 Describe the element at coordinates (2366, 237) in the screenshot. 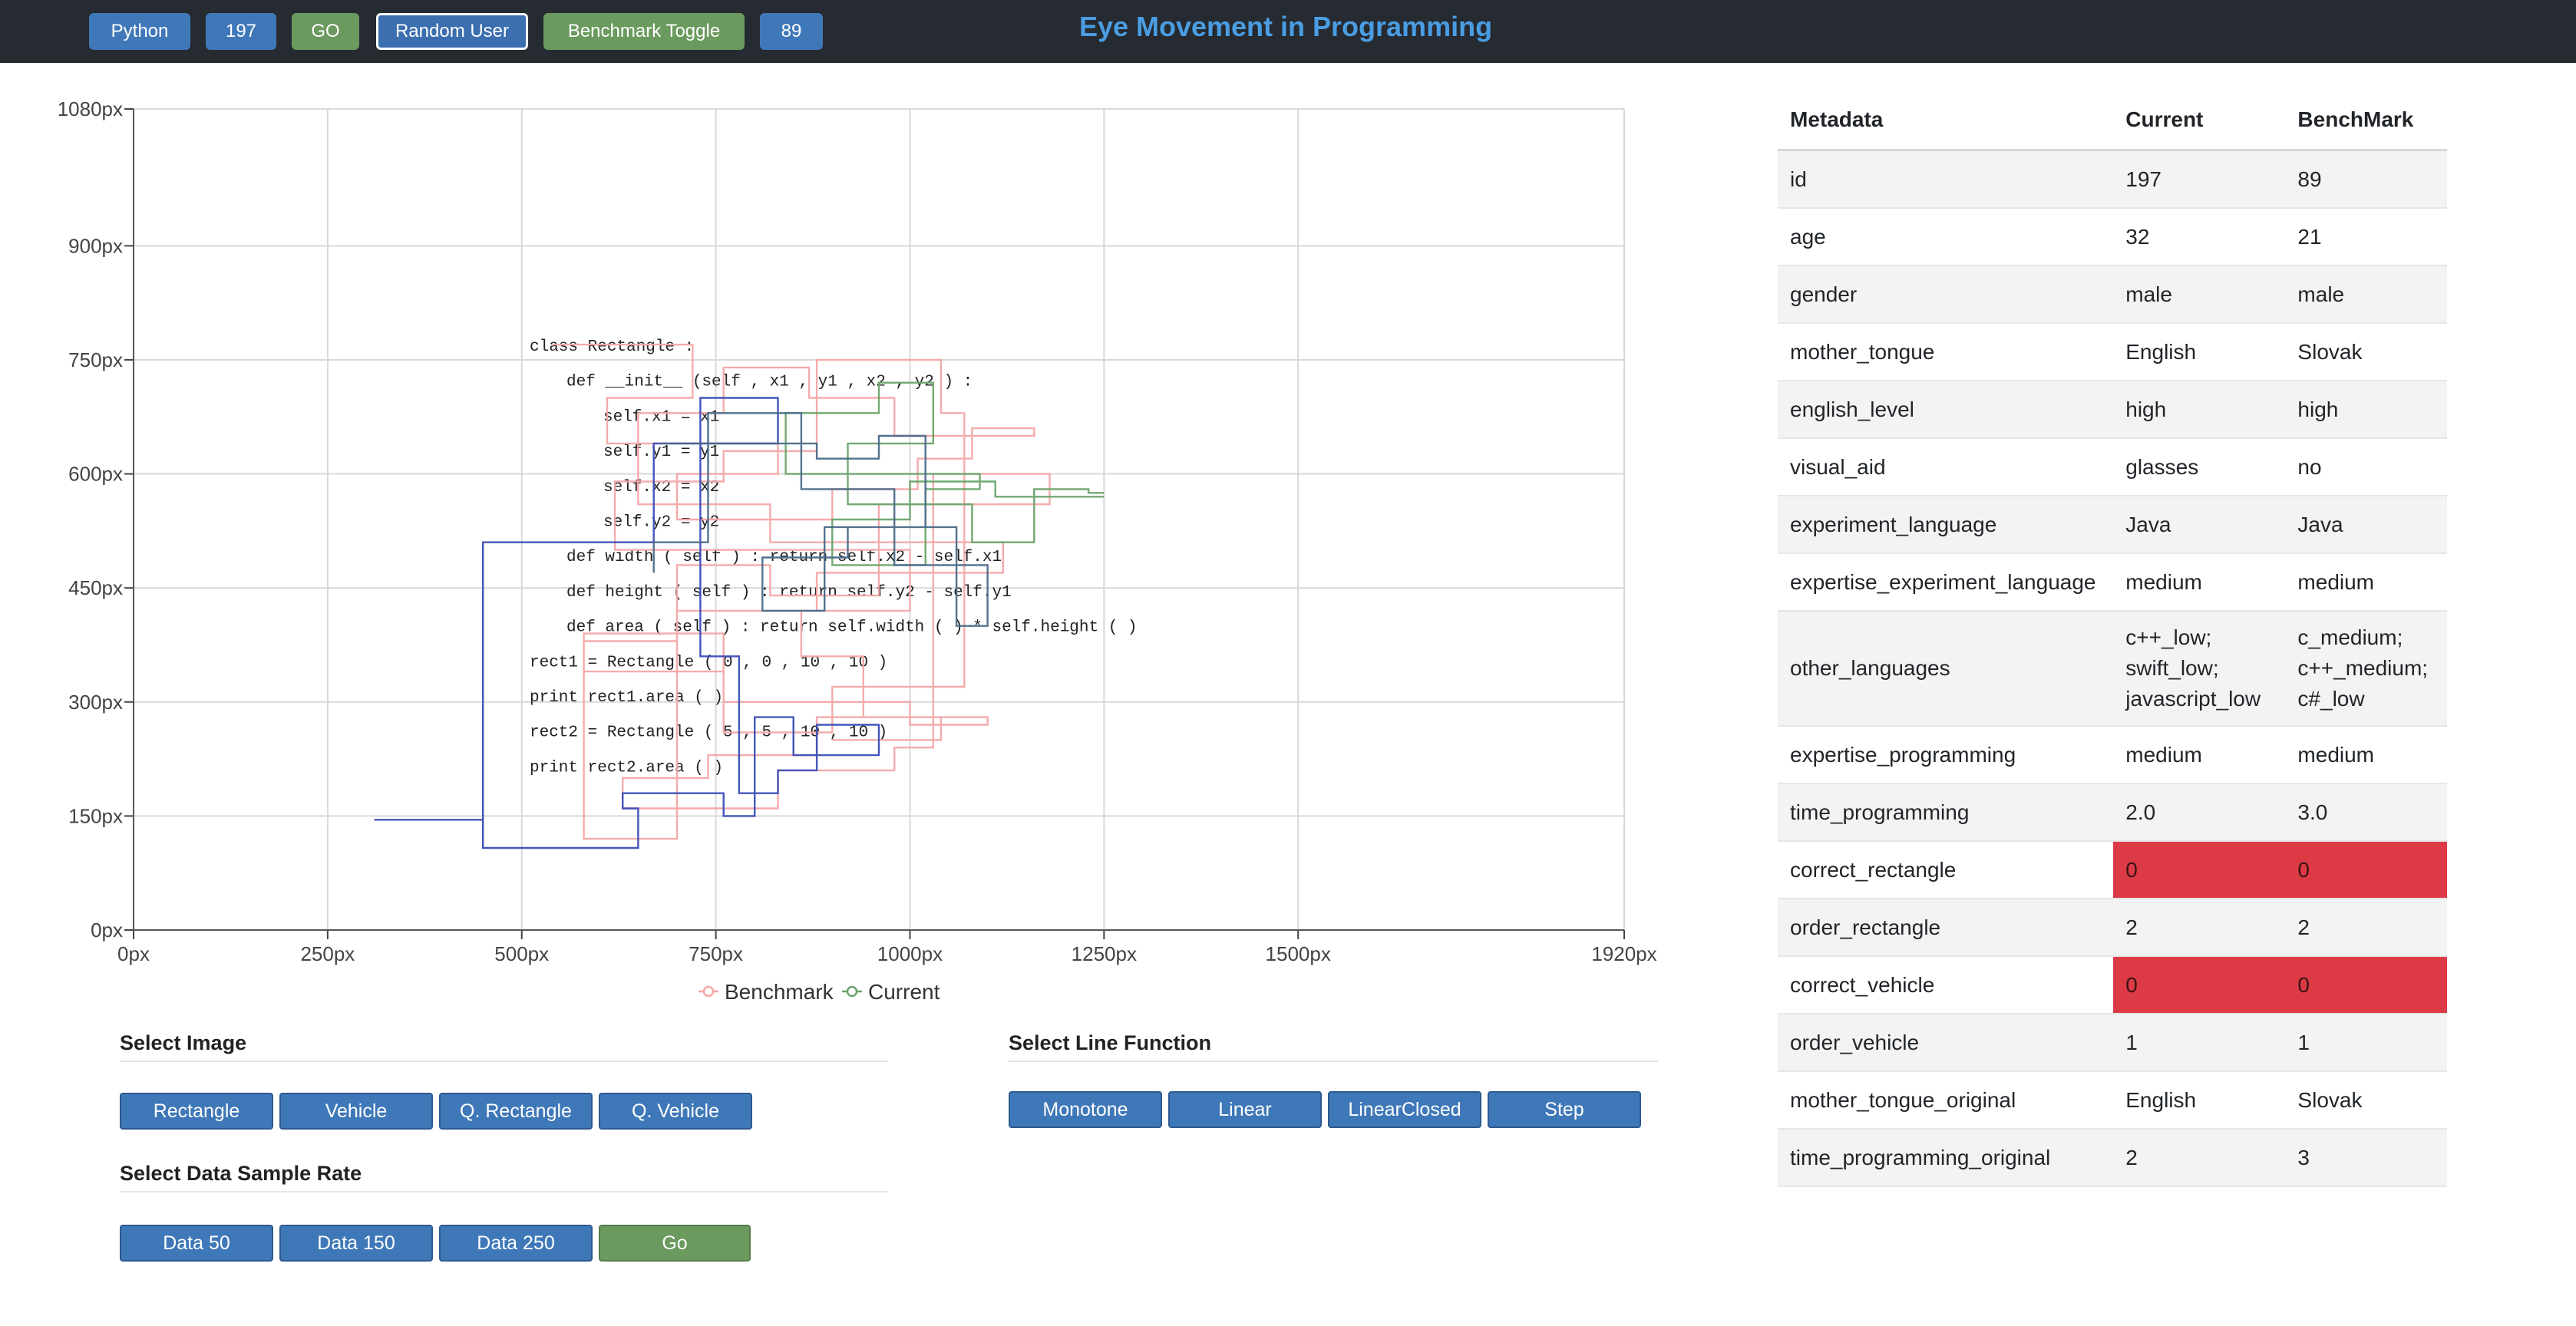

I see `benchmark-value-cell: 21` at that location.